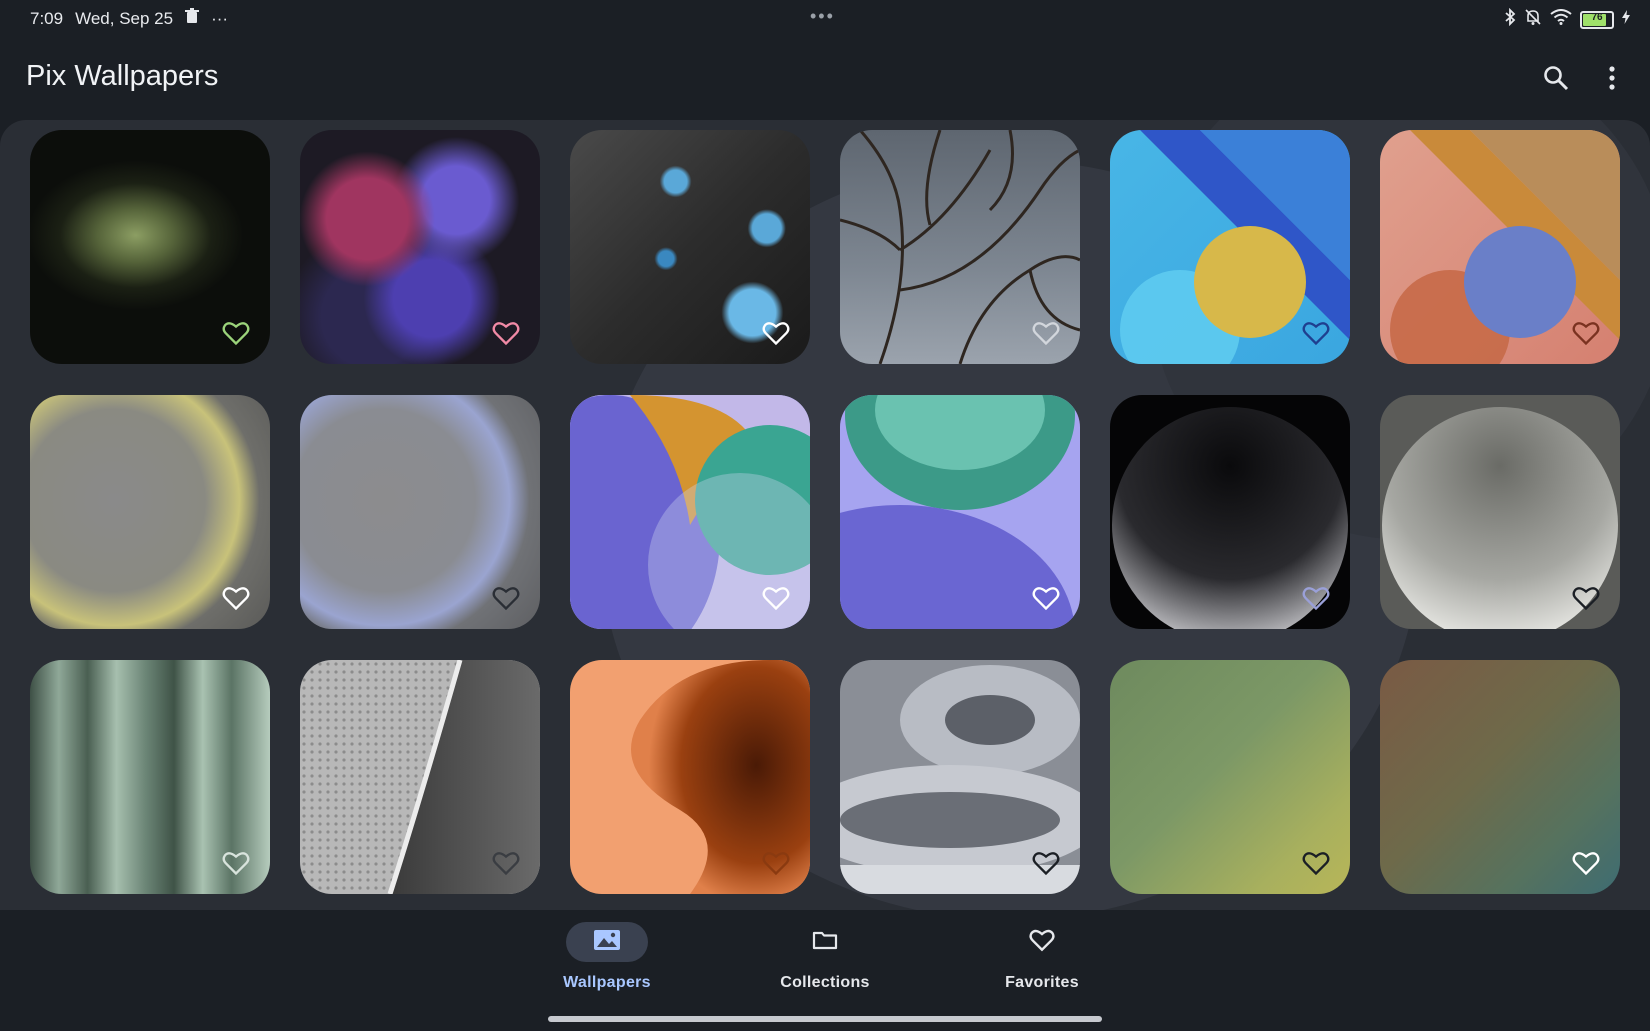  Describe the element at coordinates (825, 982) in the screenshot. I see `nav-label-collections: Collections` at that location.